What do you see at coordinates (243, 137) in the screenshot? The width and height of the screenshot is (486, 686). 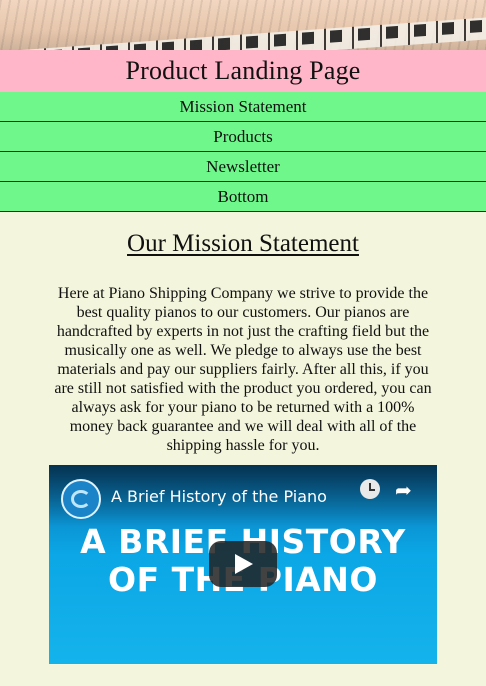 I see `nav-item-products: Products` at bounding box center [243, 137].